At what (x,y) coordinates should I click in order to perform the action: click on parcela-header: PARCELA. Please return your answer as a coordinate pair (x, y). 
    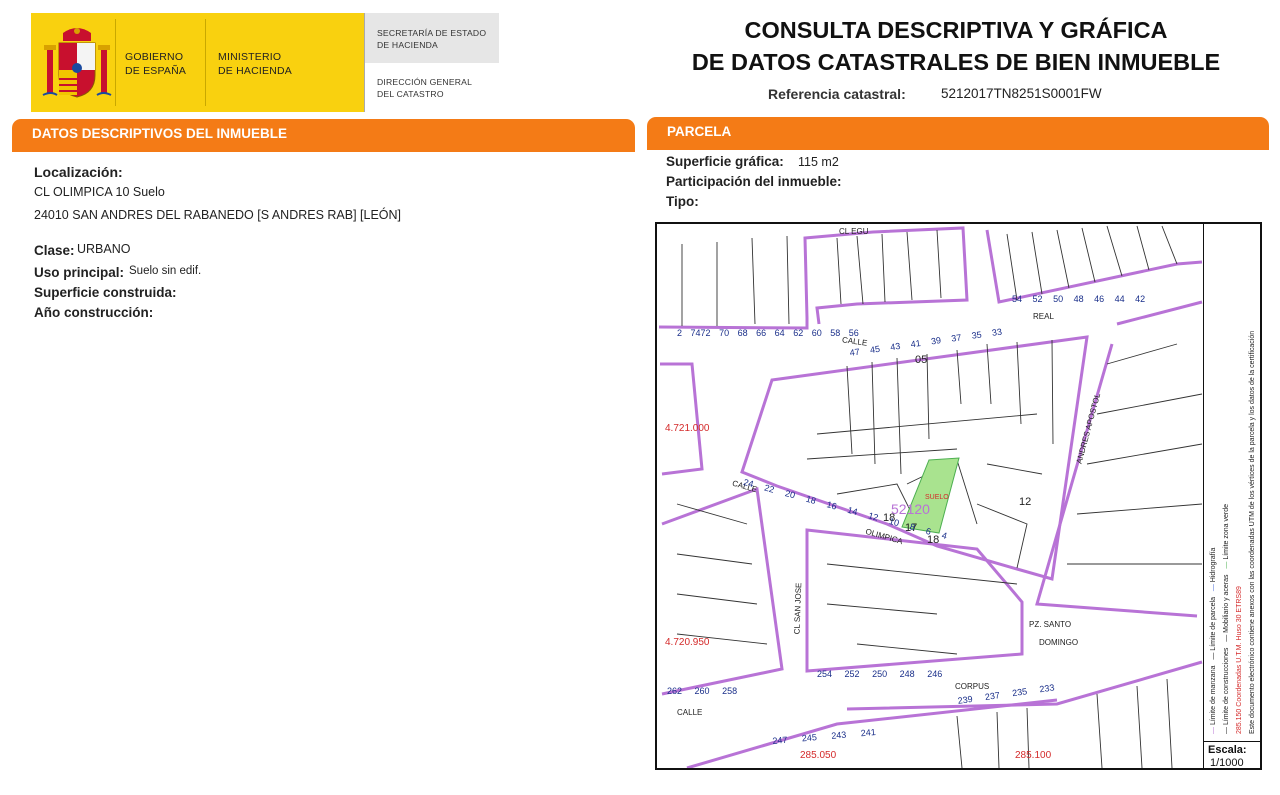
    Looking at the image, I should click on (958, 134).